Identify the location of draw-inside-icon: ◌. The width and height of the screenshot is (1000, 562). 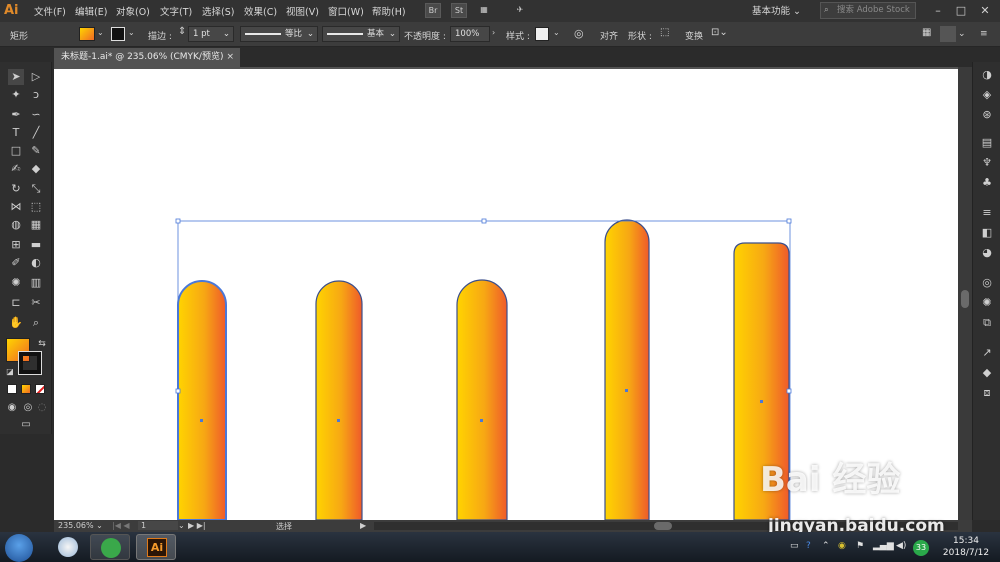
(42, 408).